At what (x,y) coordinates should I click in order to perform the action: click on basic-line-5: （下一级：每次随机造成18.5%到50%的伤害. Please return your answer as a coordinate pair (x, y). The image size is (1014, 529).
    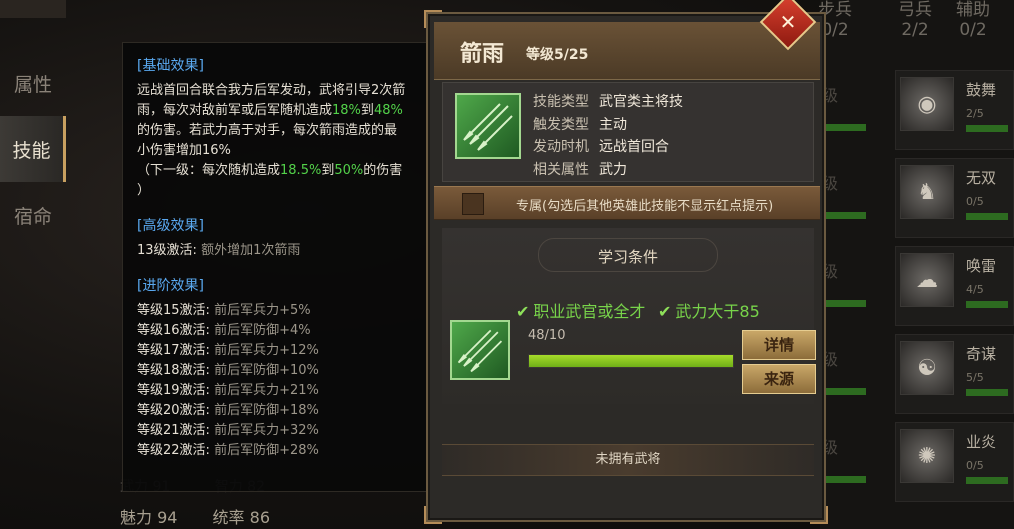
    Looking at the image, I should click on (277, 171).